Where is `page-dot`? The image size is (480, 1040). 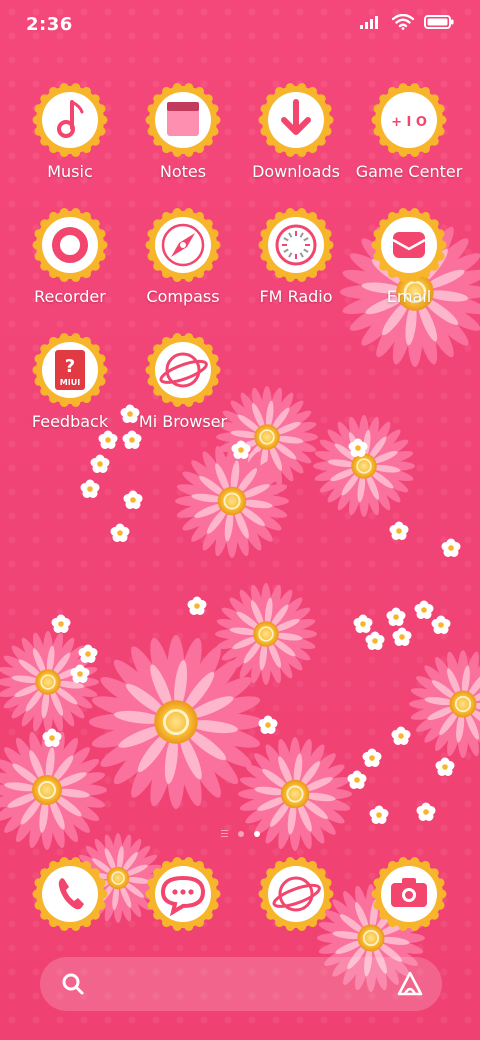
page-dot is located at coordinates (240, 833).